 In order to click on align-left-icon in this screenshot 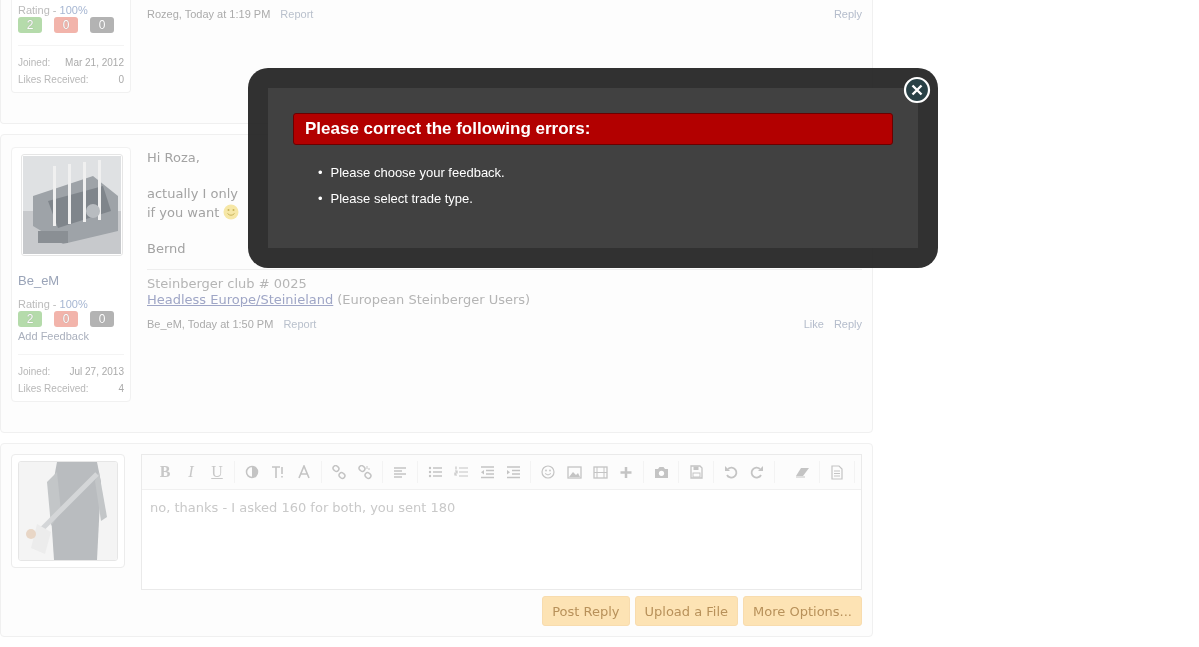, I will do `click(400, 472)`.